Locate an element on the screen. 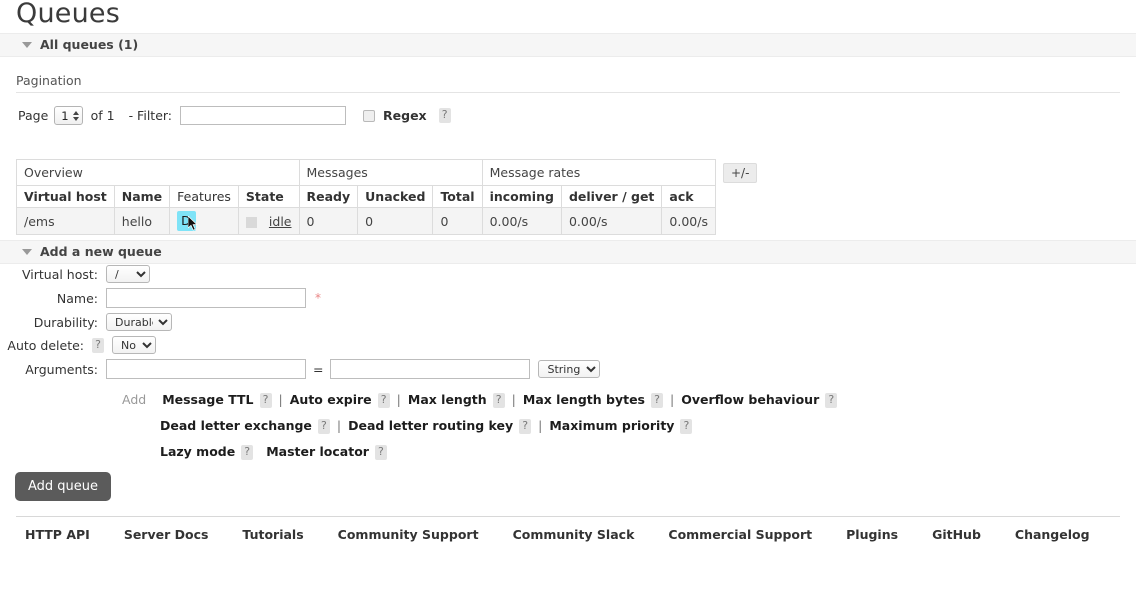 The height and width of the screenshot is (594, 1136). filter-label: - Filter: is located at coordinates (150, 115).